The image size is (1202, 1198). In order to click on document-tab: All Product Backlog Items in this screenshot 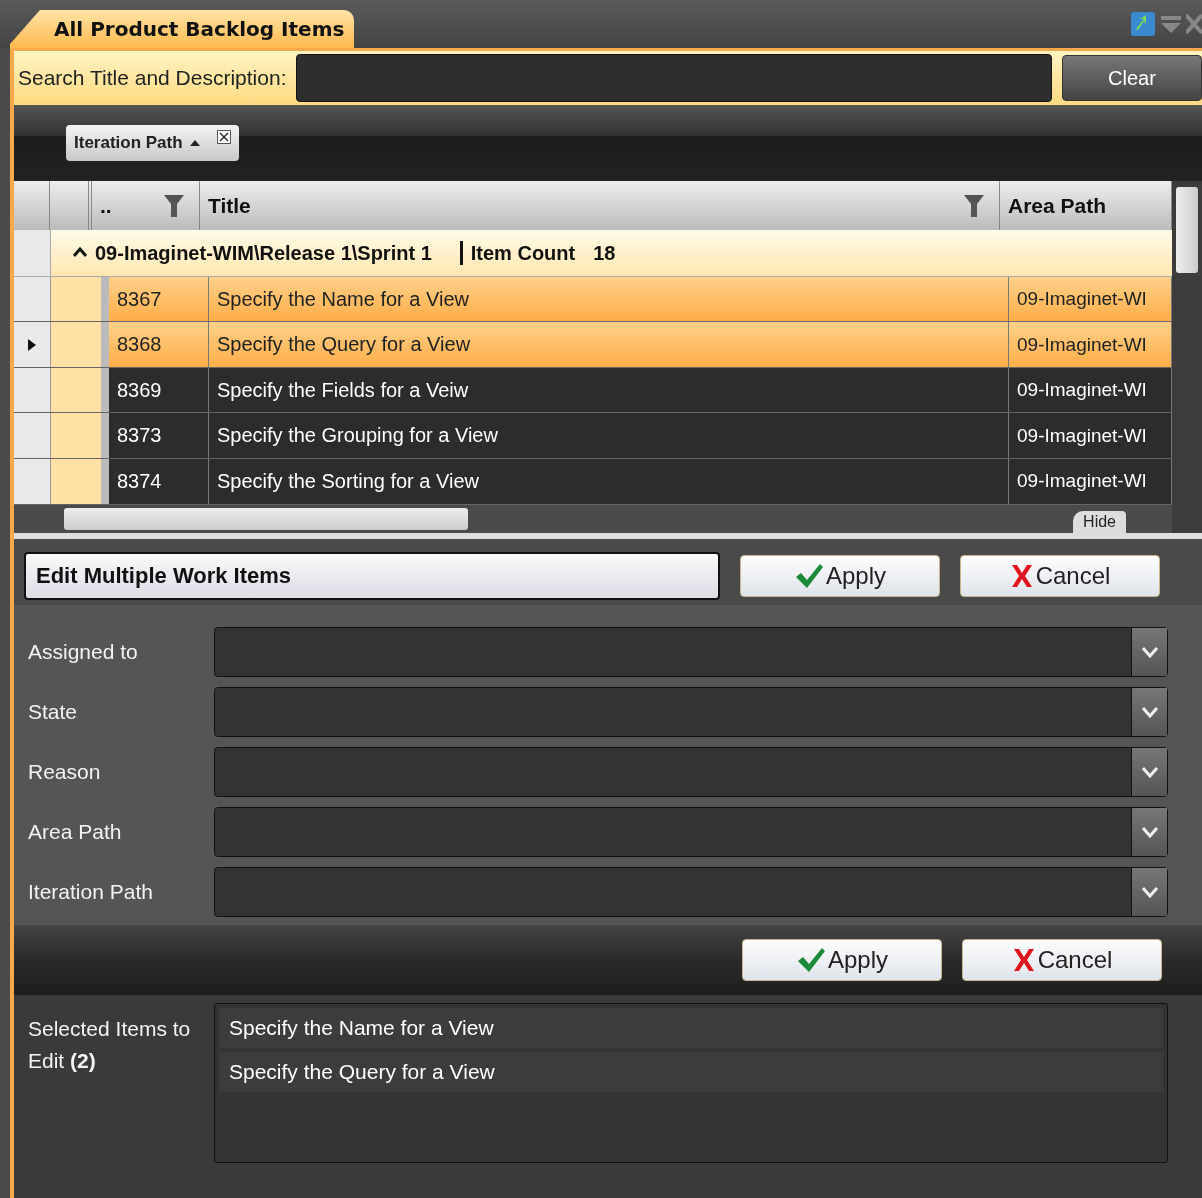, I will do `click(182, 29)`.